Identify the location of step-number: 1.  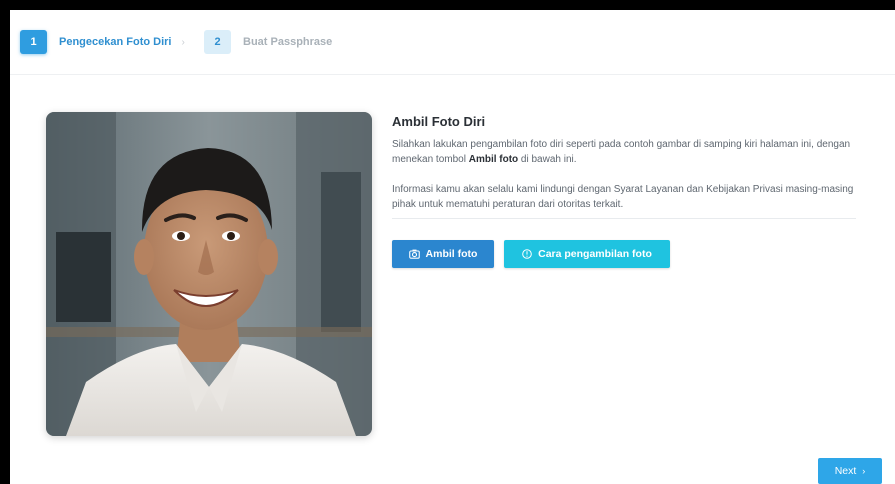
(33, 42).